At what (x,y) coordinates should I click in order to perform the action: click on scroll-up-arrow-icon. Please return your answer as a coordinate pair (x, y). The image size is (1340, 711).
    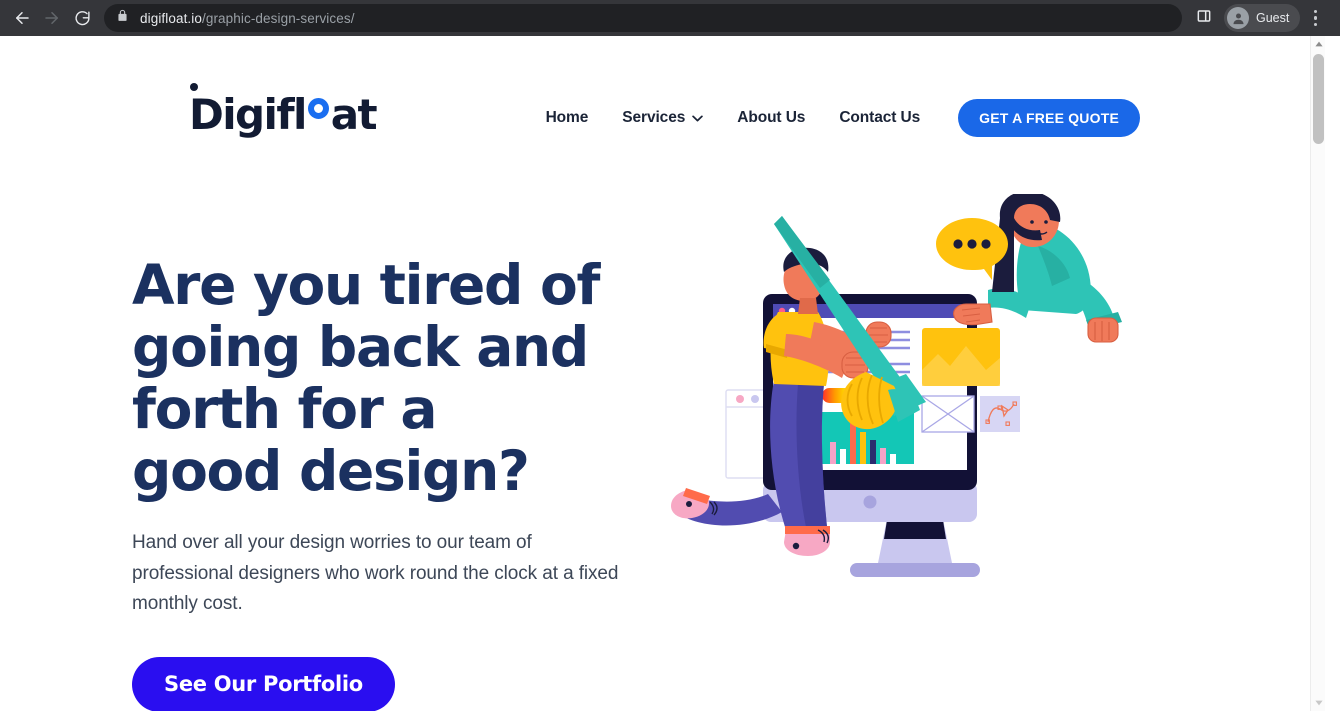
    Looking at the image, I should click on (1318, 44).